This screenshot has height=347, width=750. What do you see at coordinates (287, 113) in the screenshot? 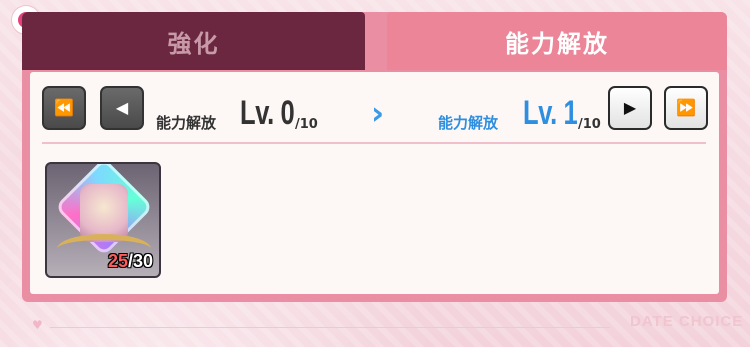
I see `current-level-number: 0` at bounding box center [287, 113].